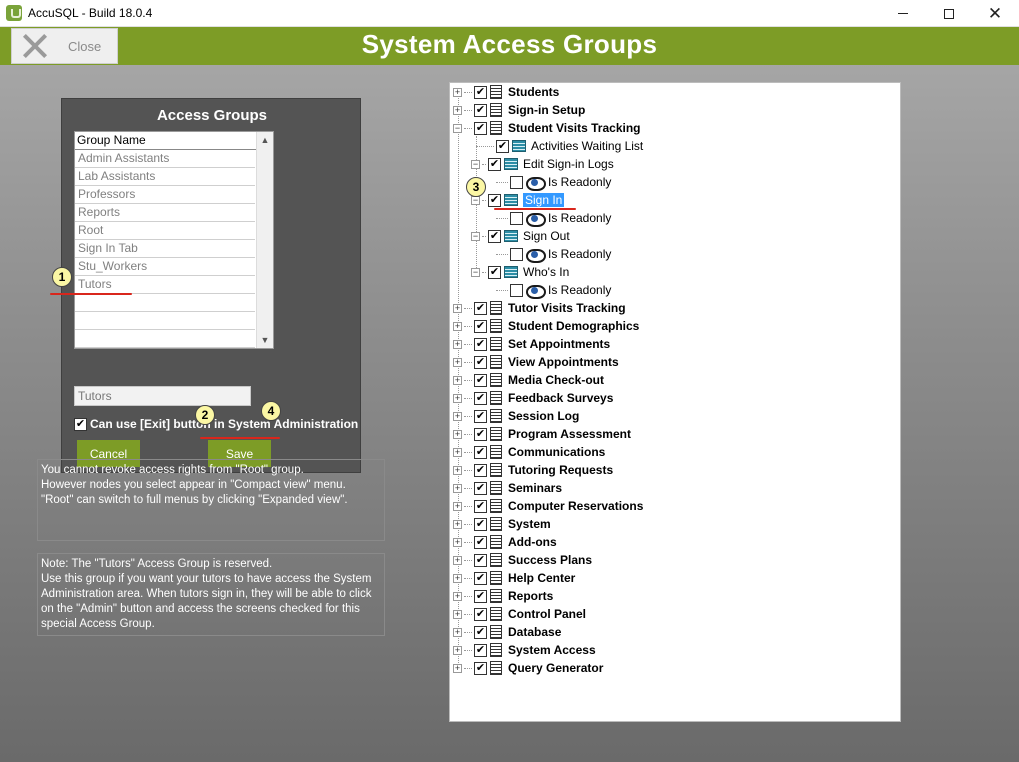 The height and width of the screenshot is (762, 1019). Describe the element at coordinates (559, 146) in the screenshot. I see `tree-node-activities-waiting: ✔ Activities Waiting List` at that location.